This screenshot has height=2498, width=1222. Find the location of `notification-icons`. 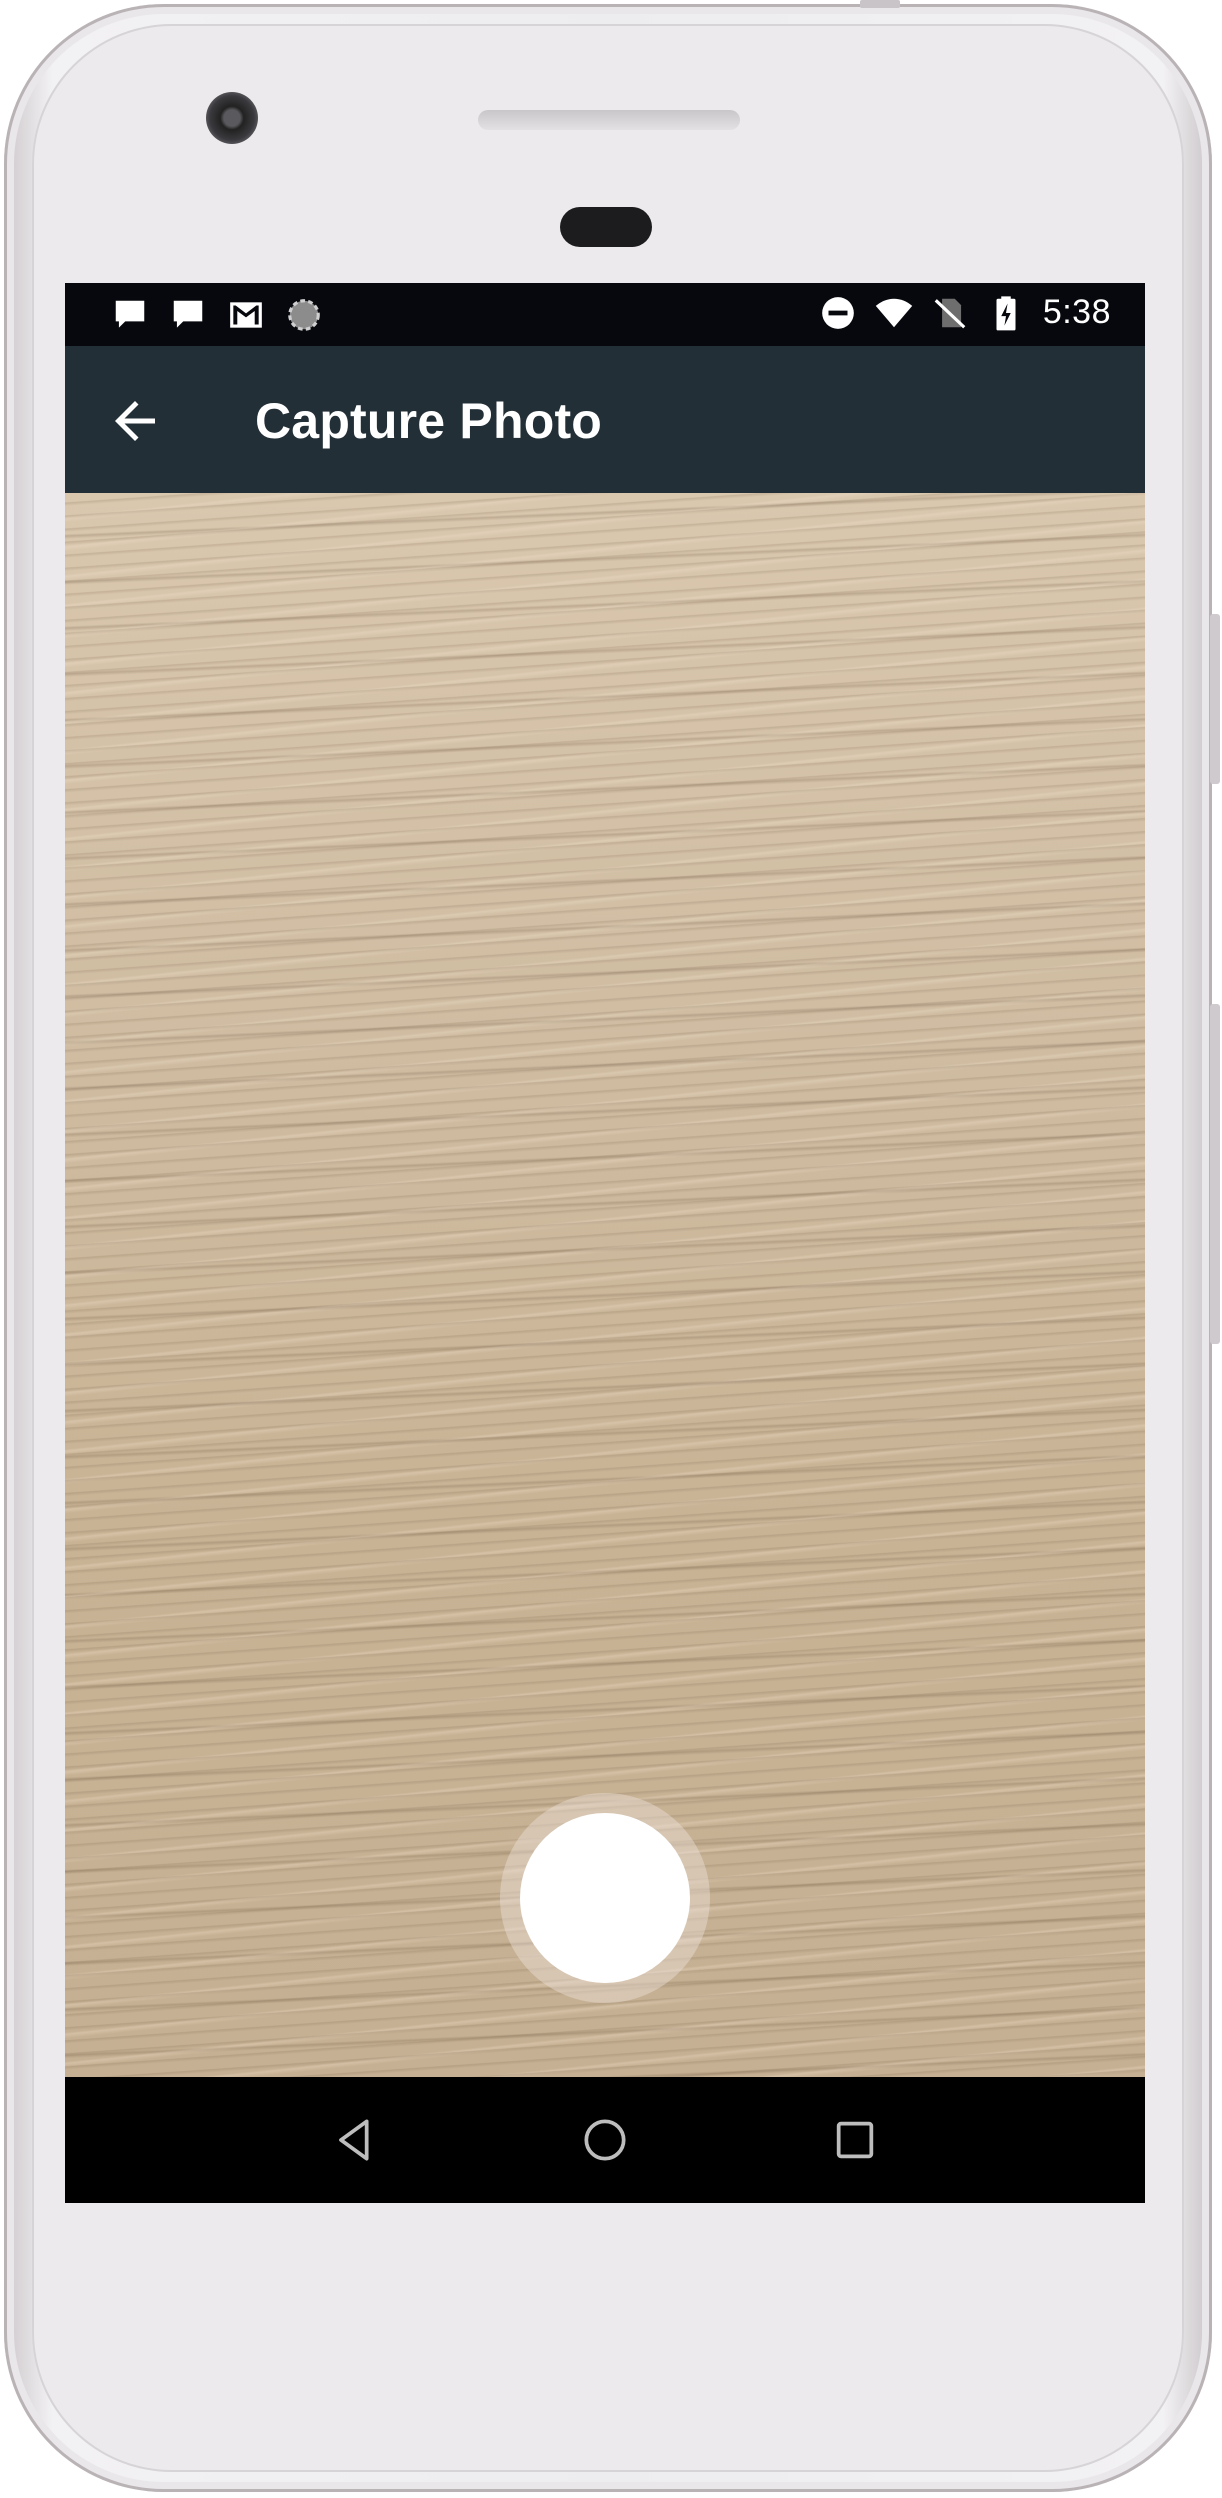

notification-icons is located at coordinates (217, 315).